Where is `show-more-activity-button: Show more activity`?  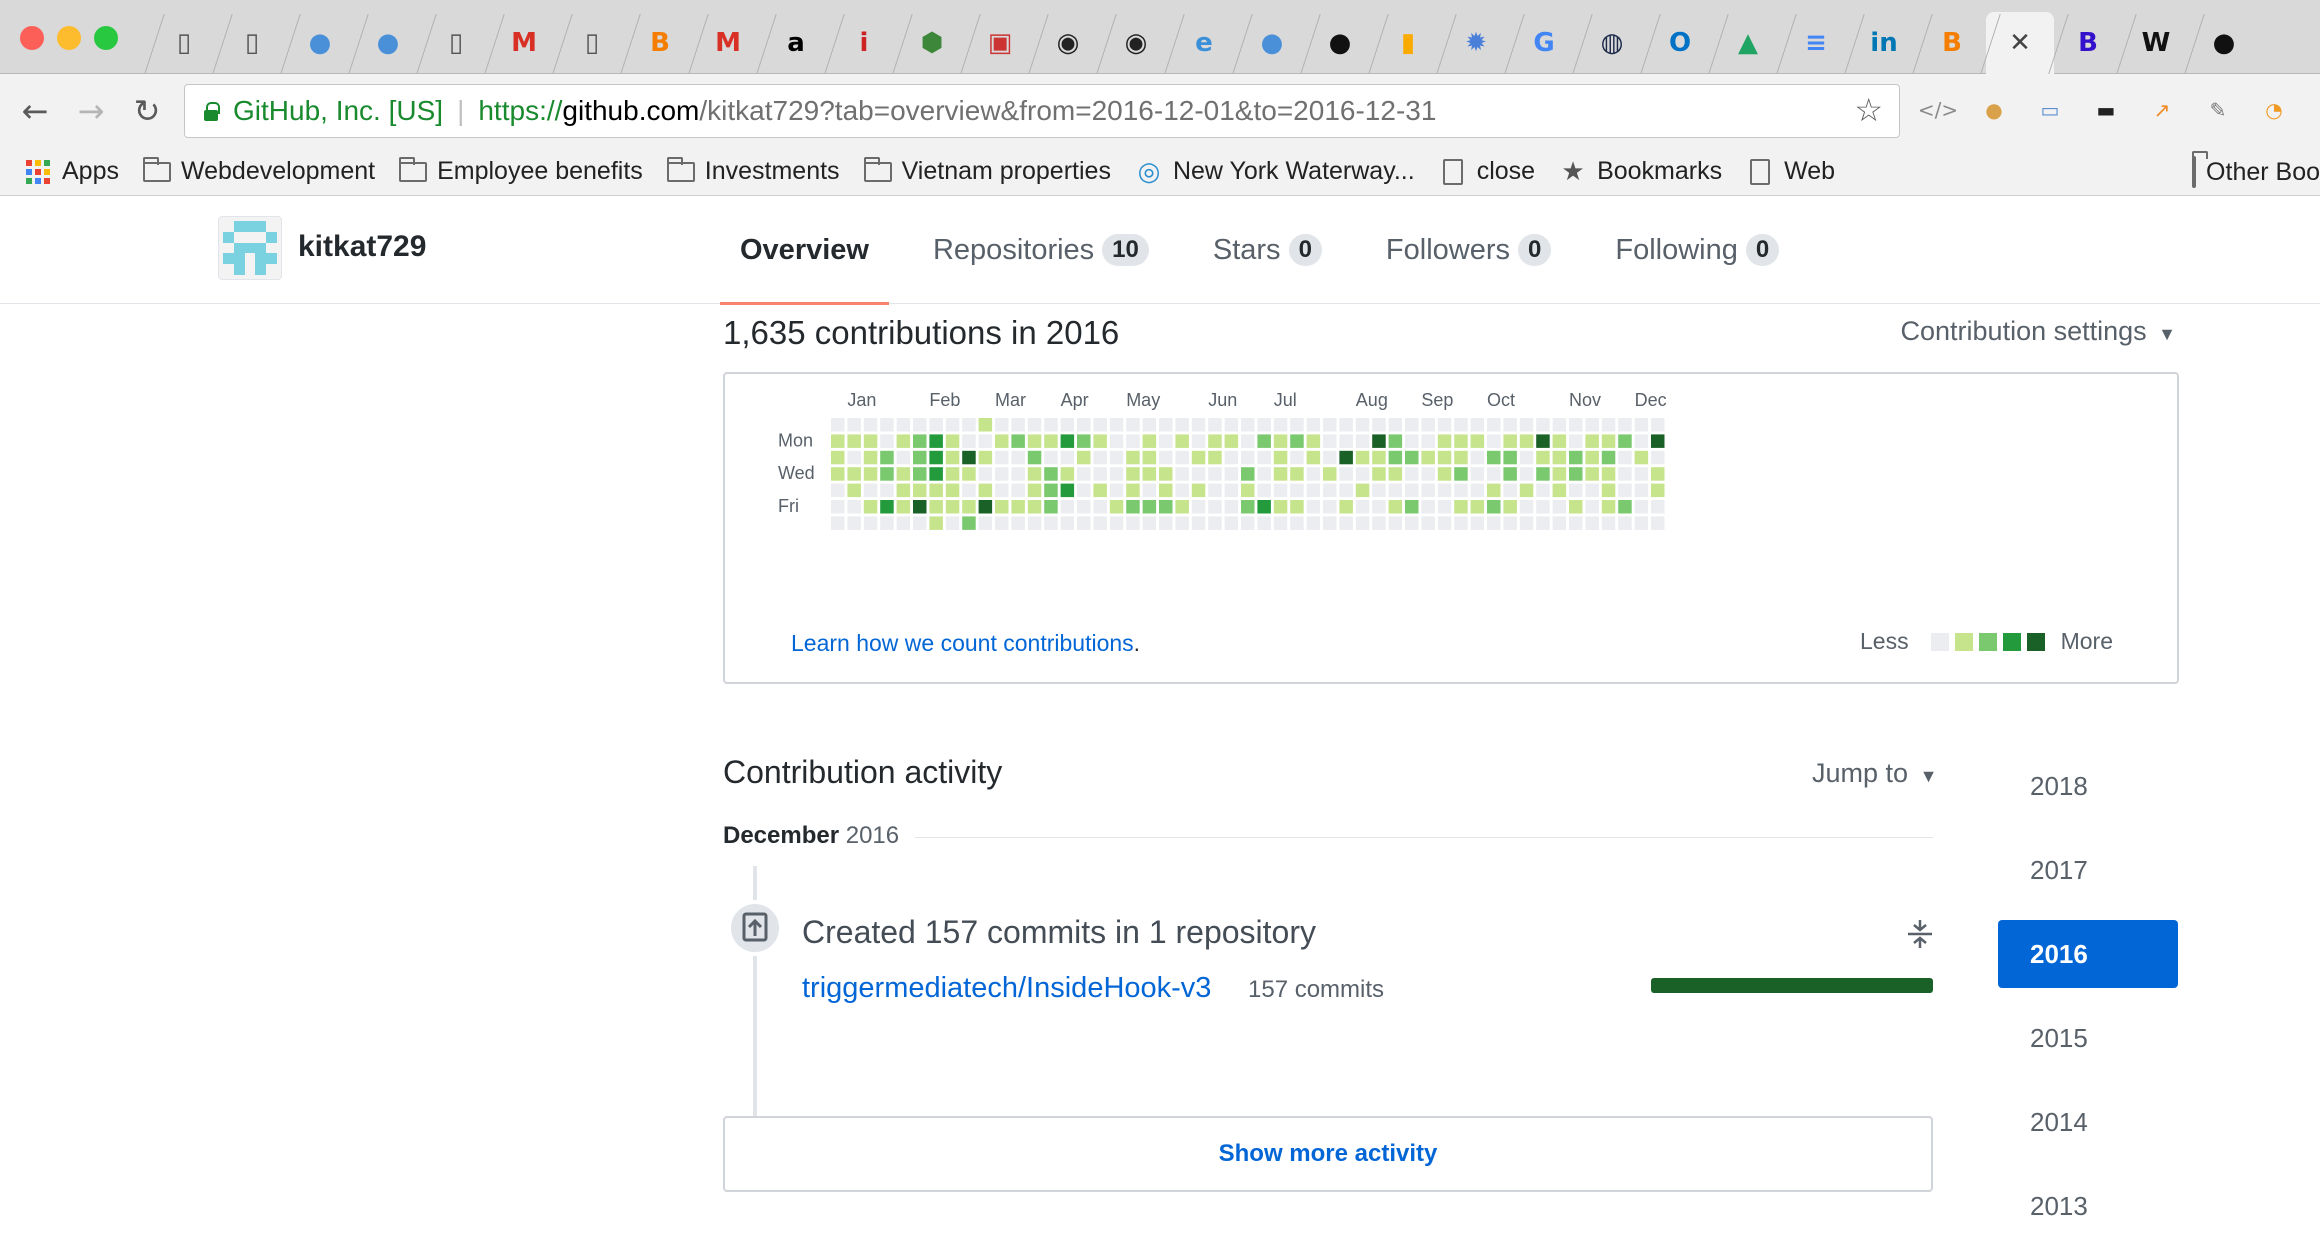
show-more-activity-button: Show more activity is located at coordinates (1328, 1154).